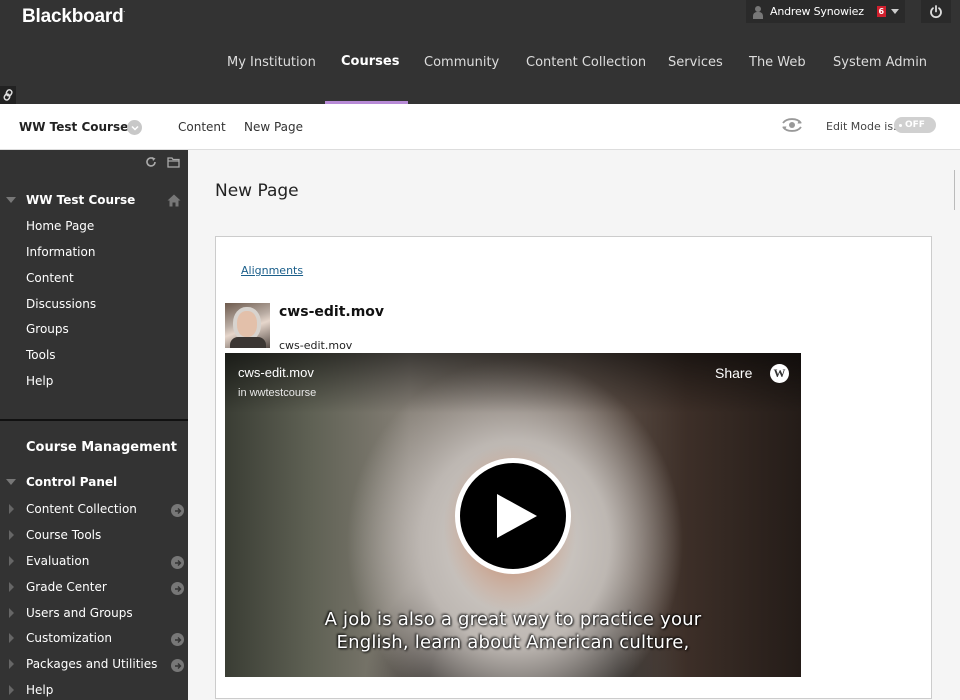 The height and width of the screenshot is (700, 960). I want to click on sidebar-tools, so click(162, 162).